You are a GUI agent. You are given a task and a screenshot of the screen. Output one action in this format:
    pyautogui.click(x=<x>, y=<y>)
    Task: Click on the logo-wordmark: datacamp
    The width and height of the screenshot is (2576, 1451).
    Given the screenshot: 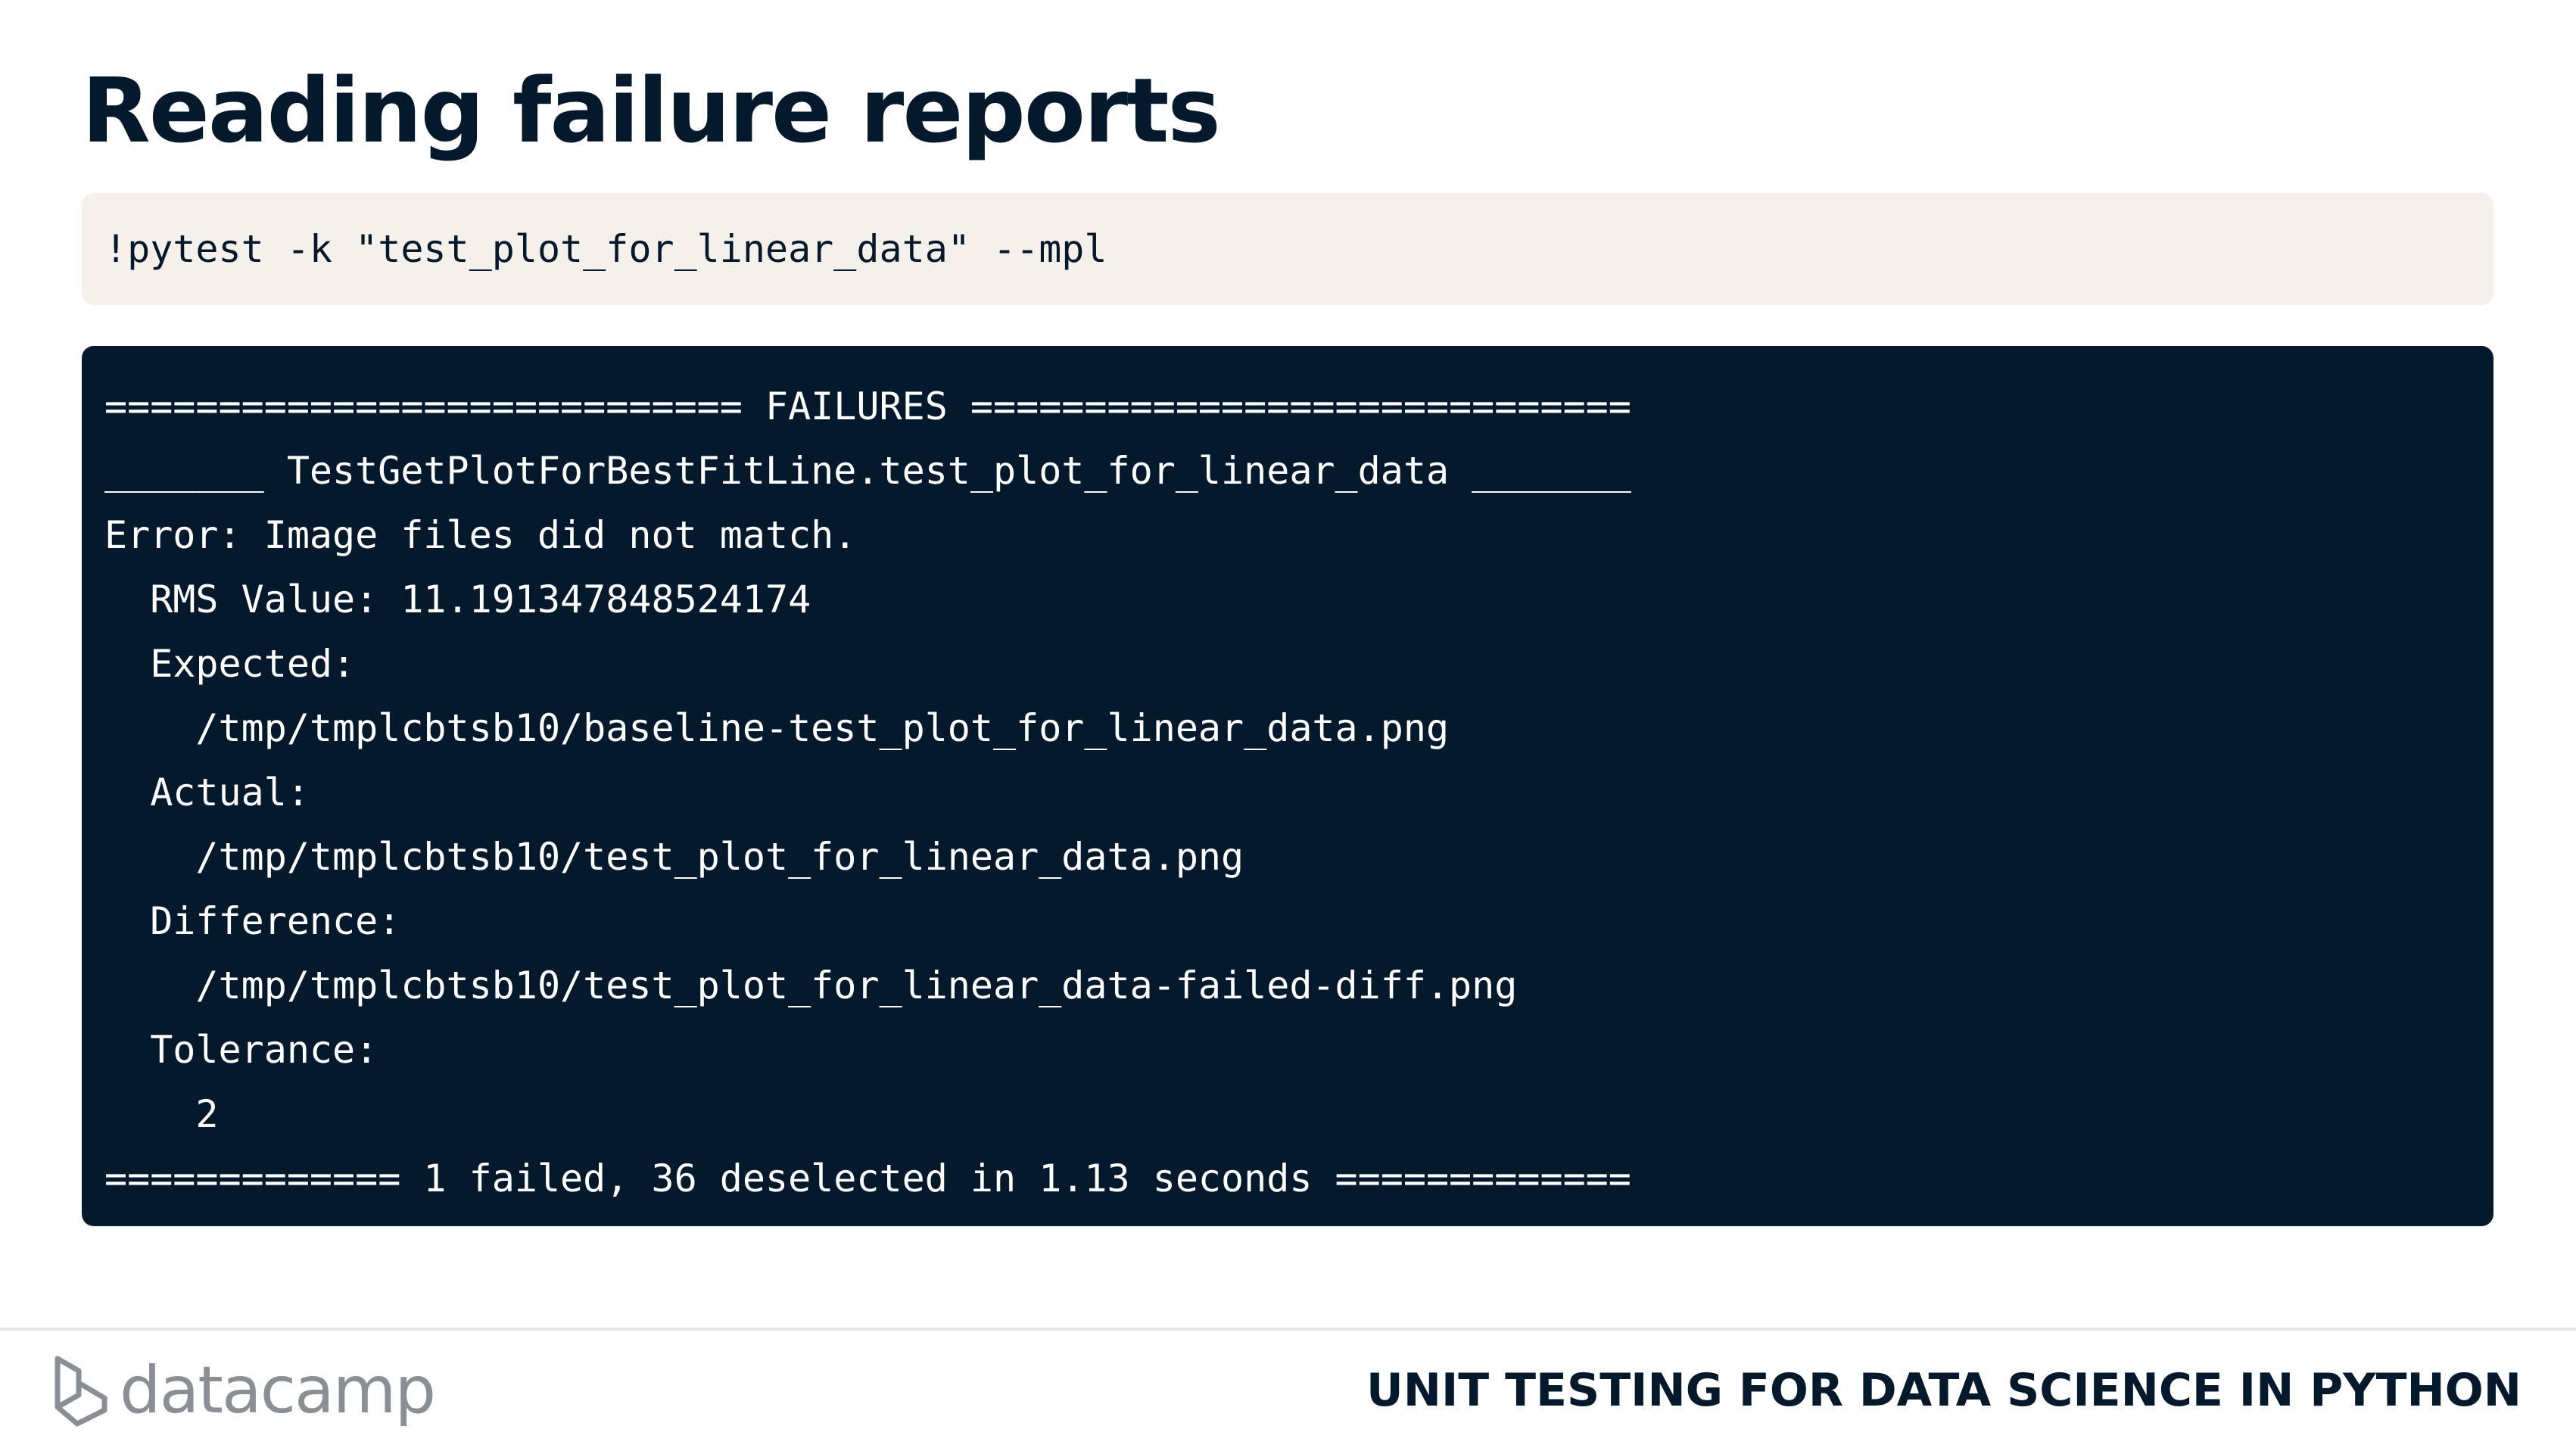 What is the action you would take?
    pyautogui.click(x=278, y=1390)
    